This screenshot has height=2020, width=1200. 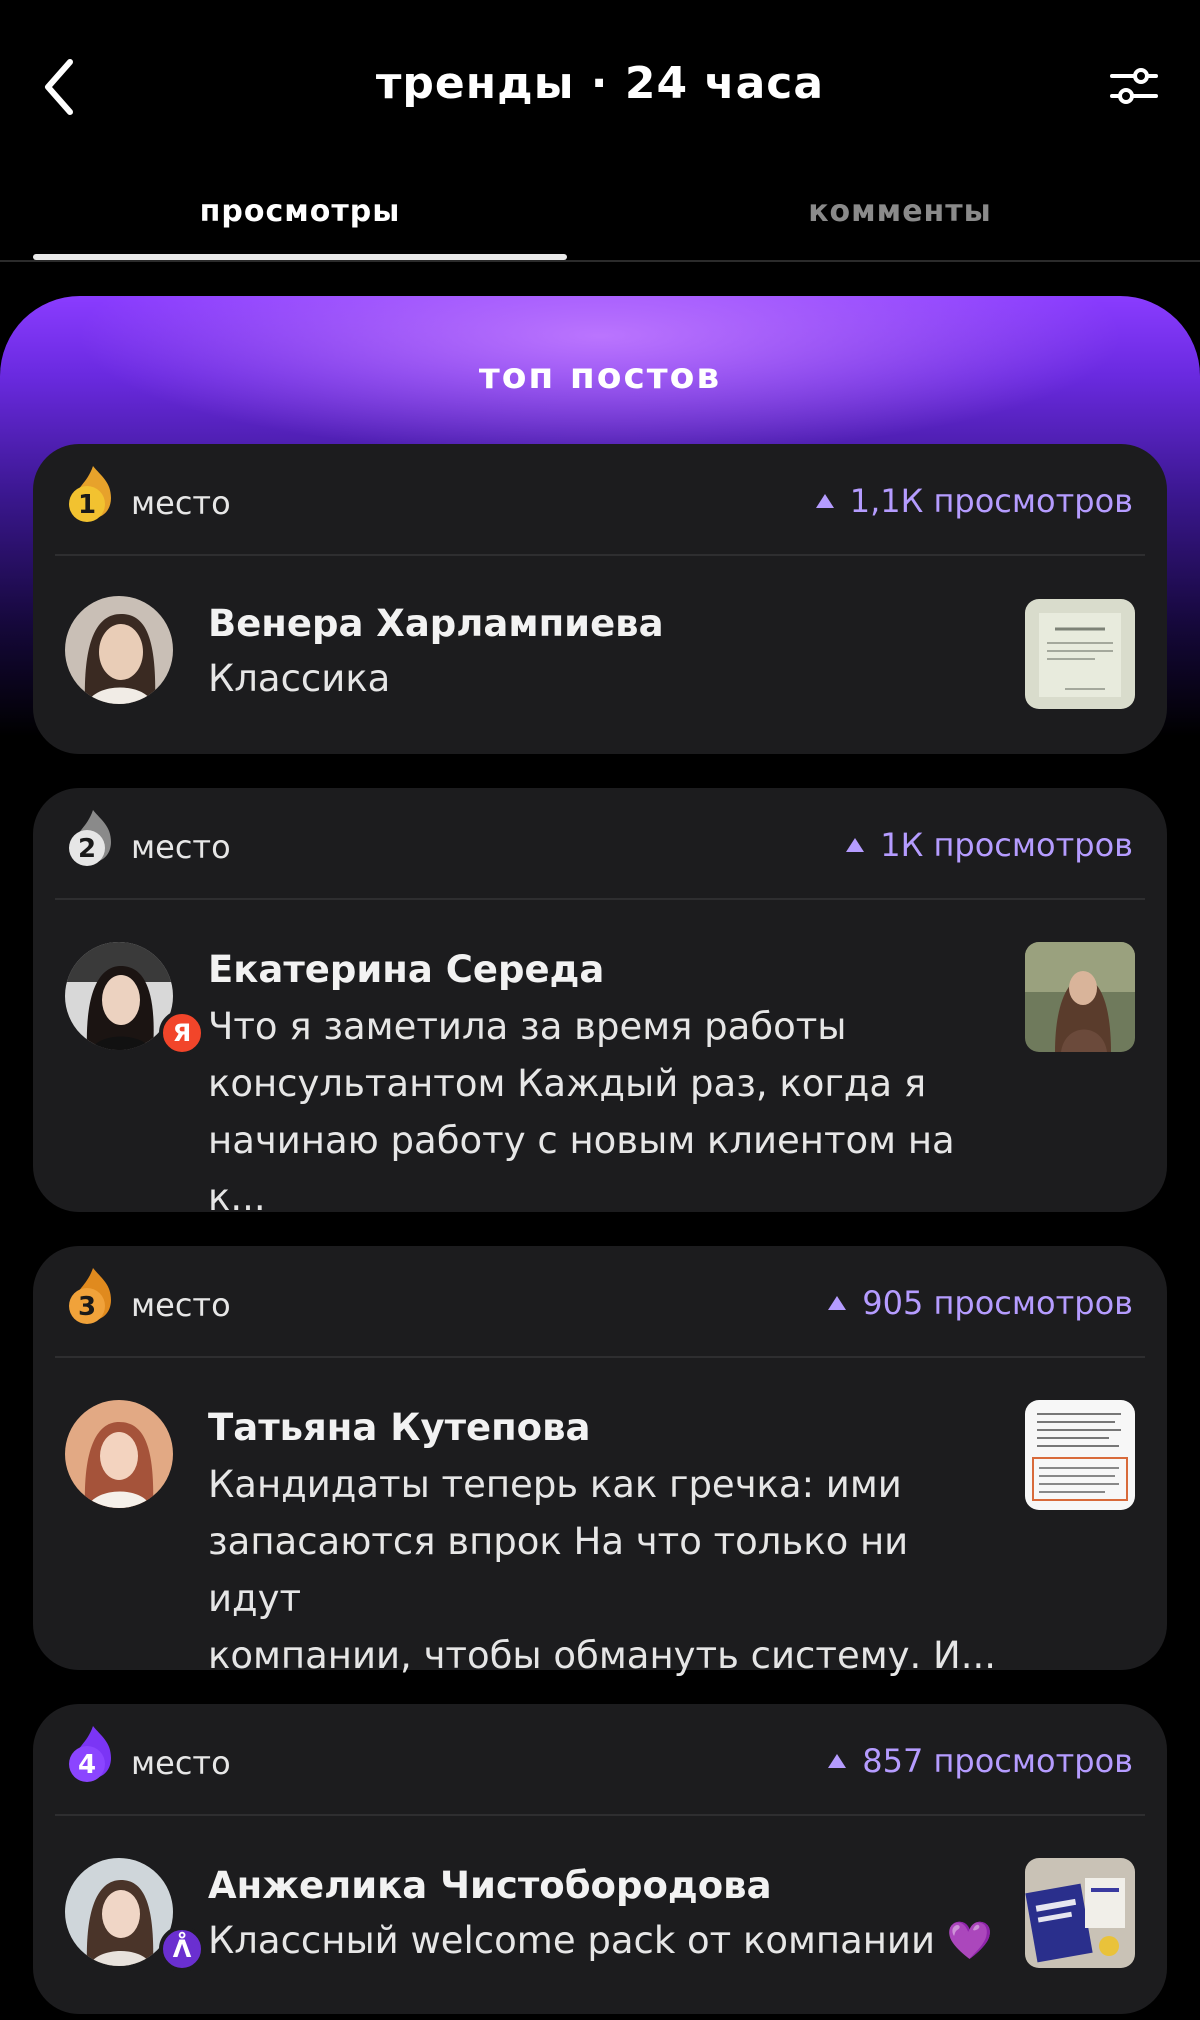 What do you see at coordinates (980, 1303) in the screenshot?
I see `views-count: 905 просмотров` at bounding box center [980, 1303].